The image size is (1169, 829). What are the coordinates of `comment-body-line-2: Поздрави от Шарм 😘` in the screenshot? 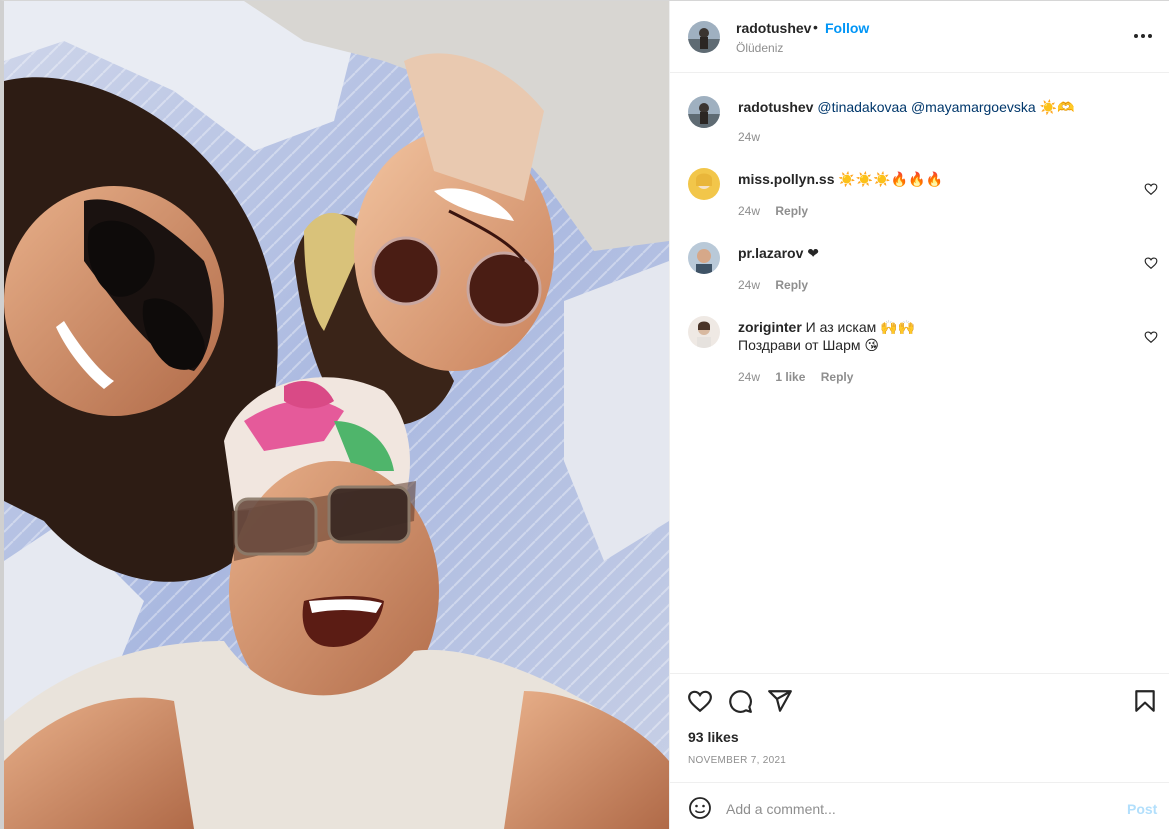 It's located at (808, 345).